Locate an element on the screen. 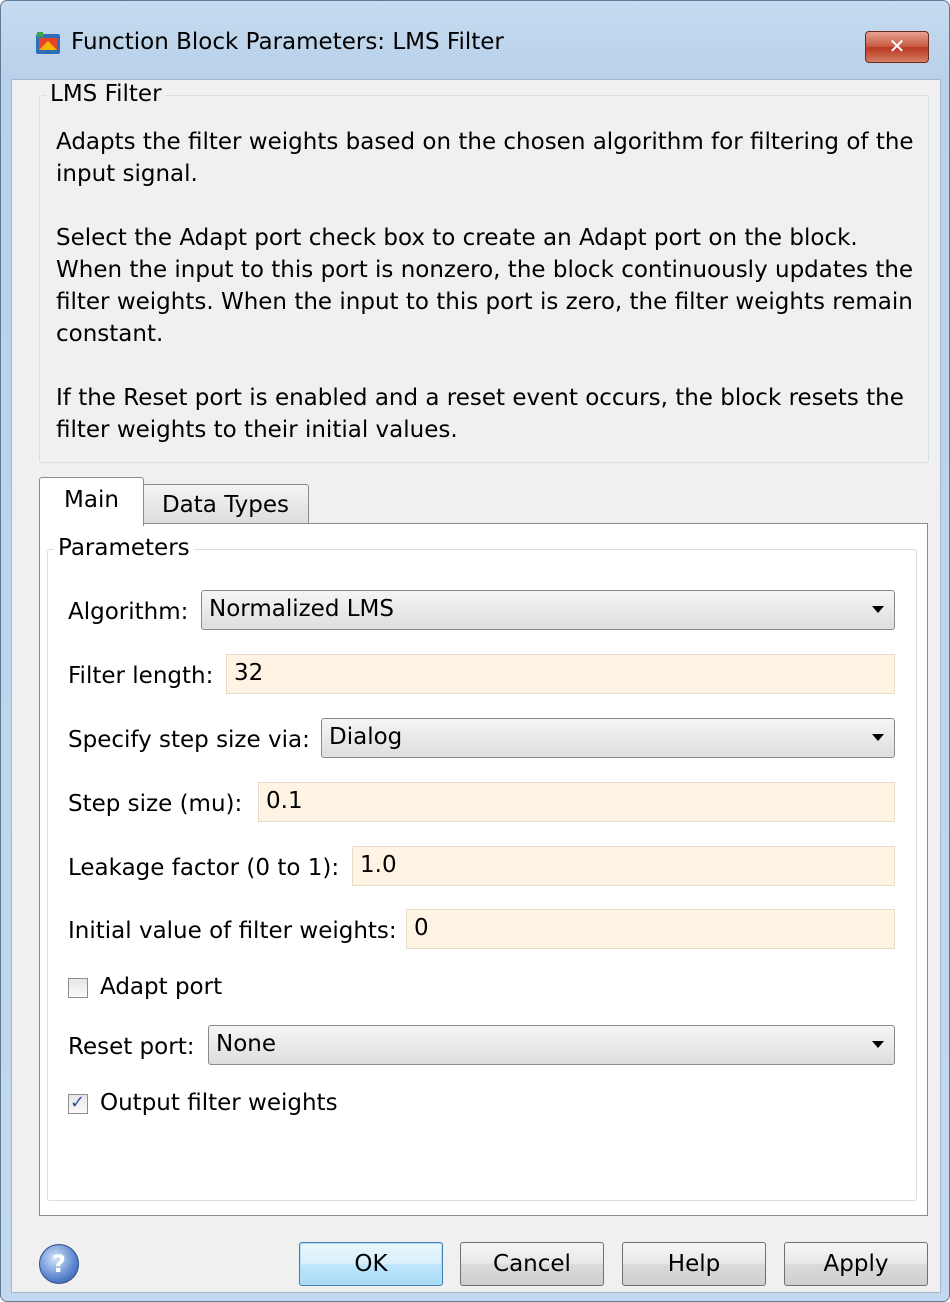 Image resolution: width=950 pixels, height=1302 pixels. filter-length-field: 32 is located at coordinates (560, 674).